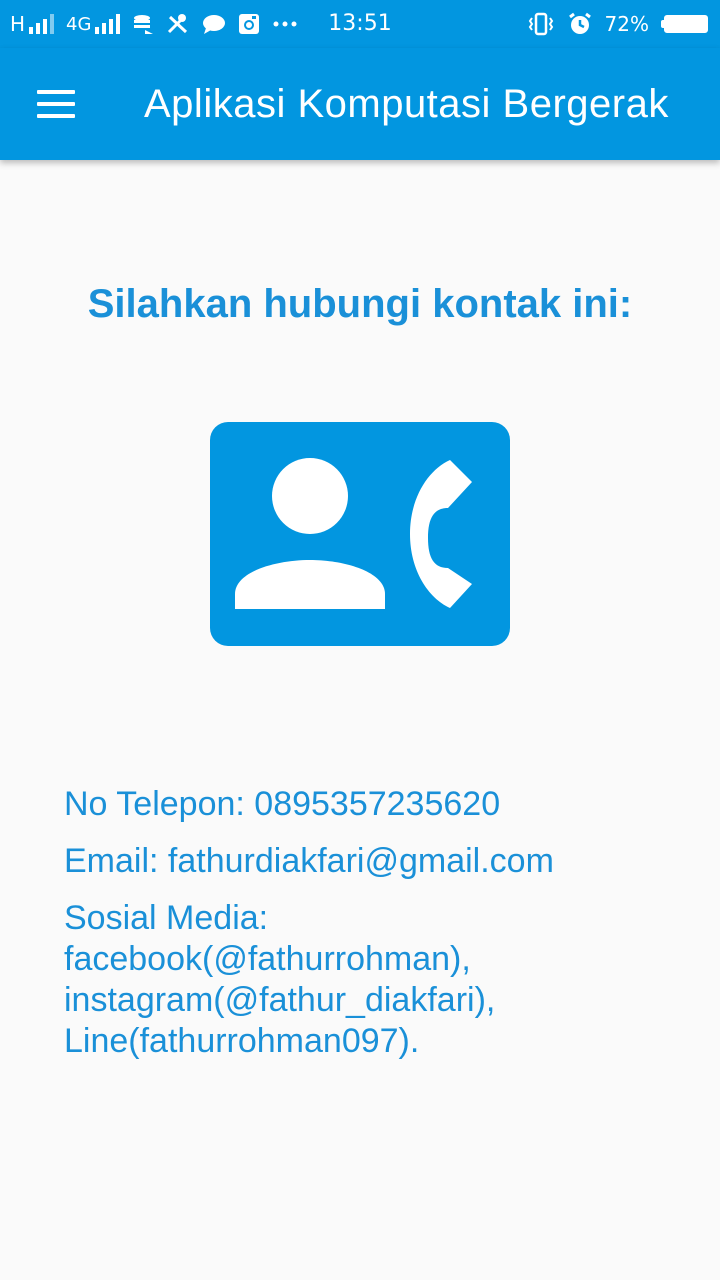 The height and width of the screenshot is (1280, 720). What do you see at coordinates (249, 24) in the screenshot?
I see `instagram-icon` at bounding box center [249, 24].